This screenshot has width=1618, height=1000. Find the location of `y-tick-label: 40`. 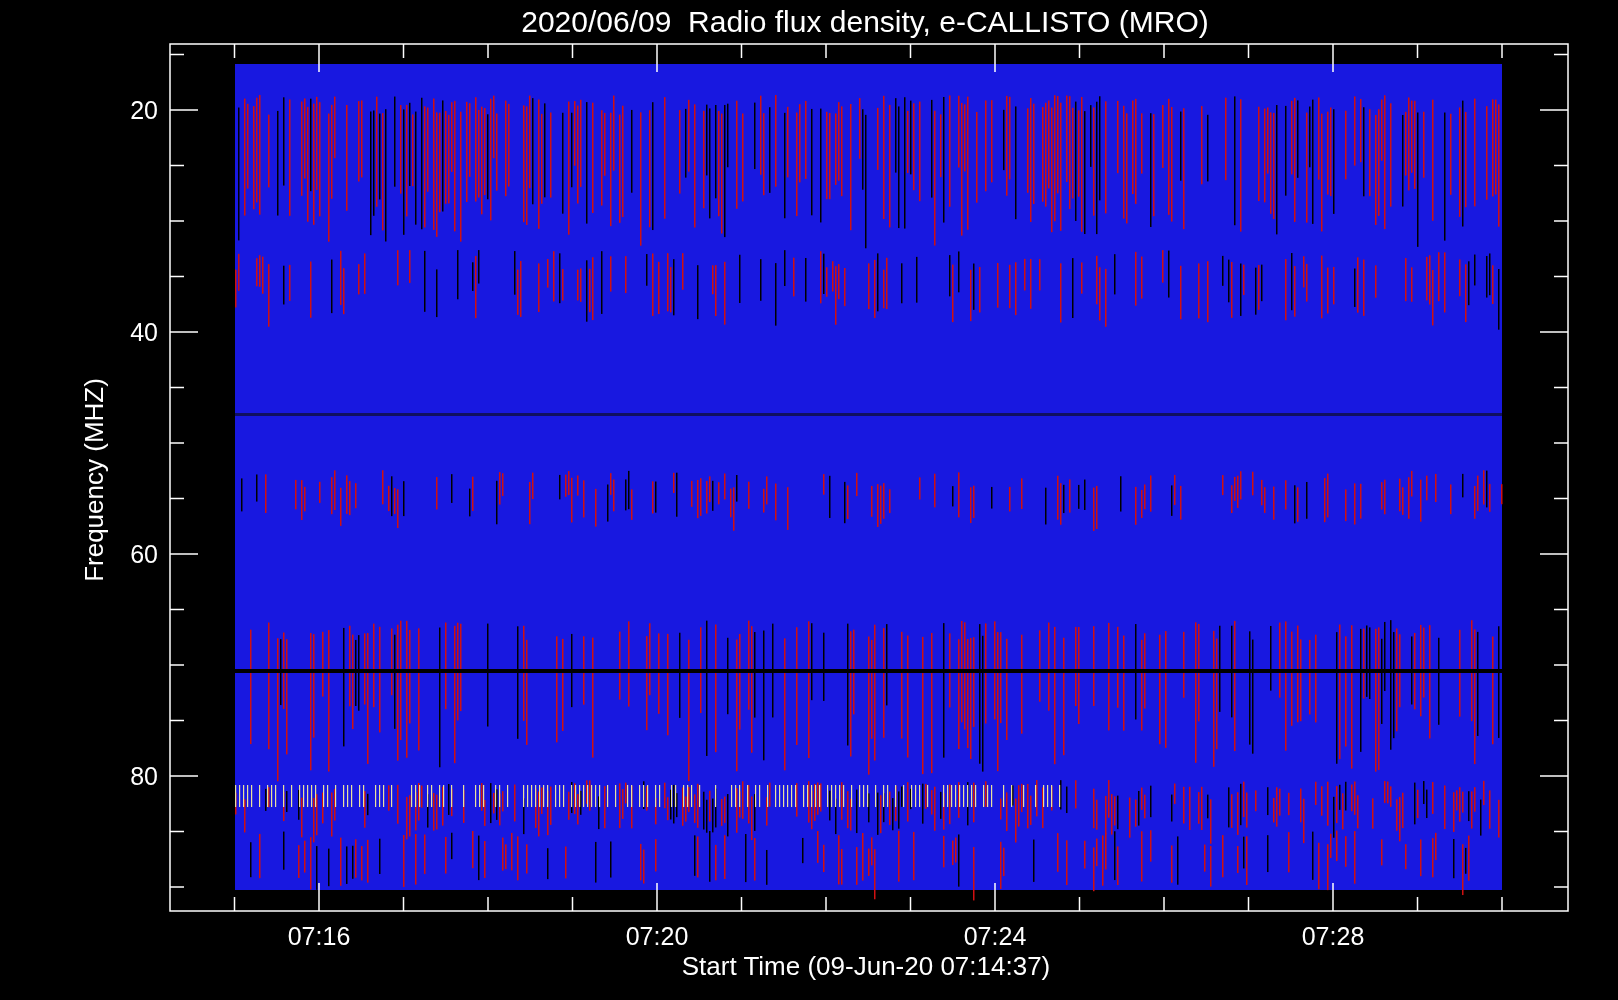

y-tick-label: 40 is located at coordinates (144, 332).